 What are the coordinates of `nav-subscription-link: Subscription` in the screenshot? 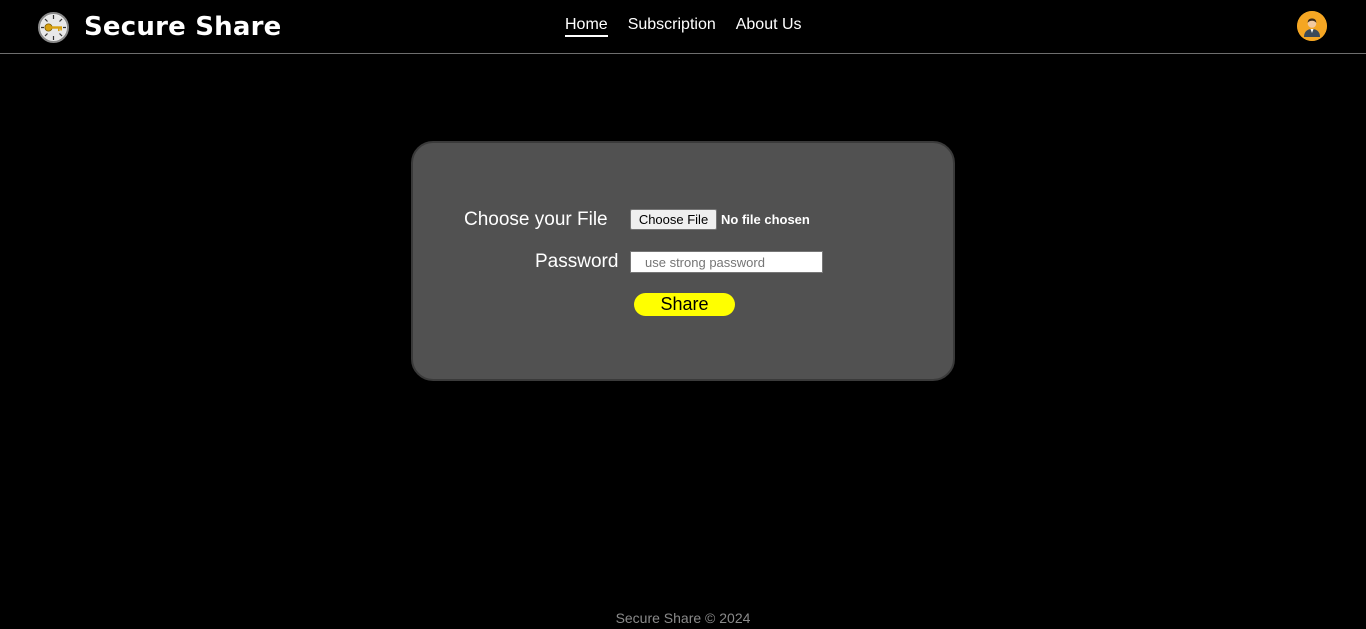 It's located at (672, 26).